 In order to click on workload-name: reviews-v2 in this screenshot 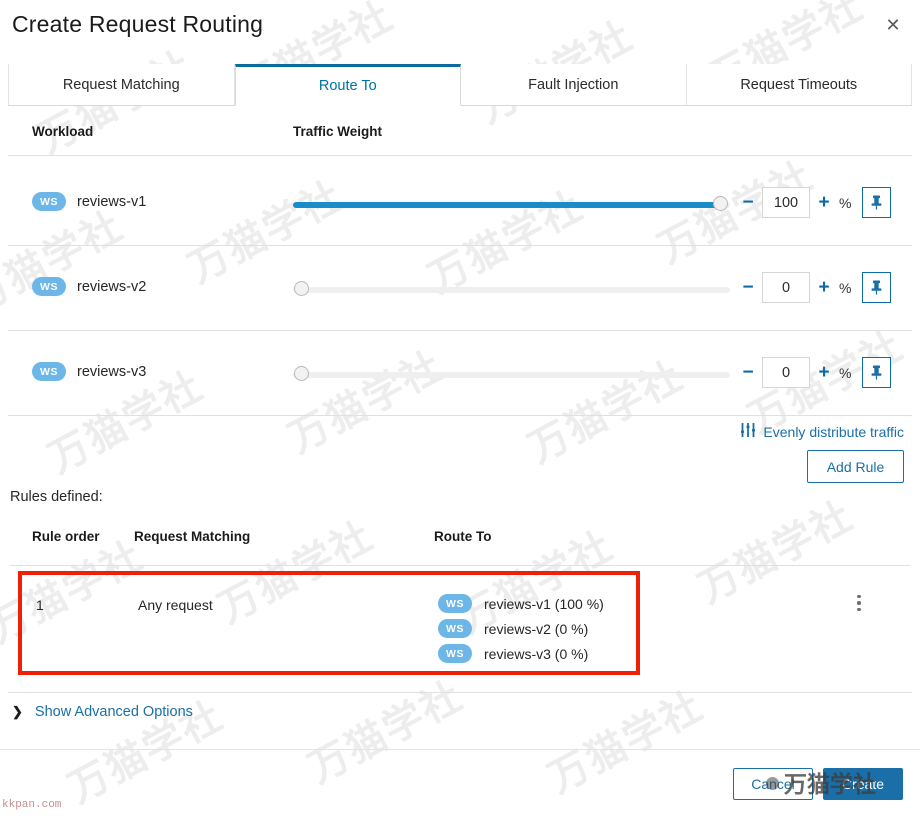, I will do `click(112, 286)`.